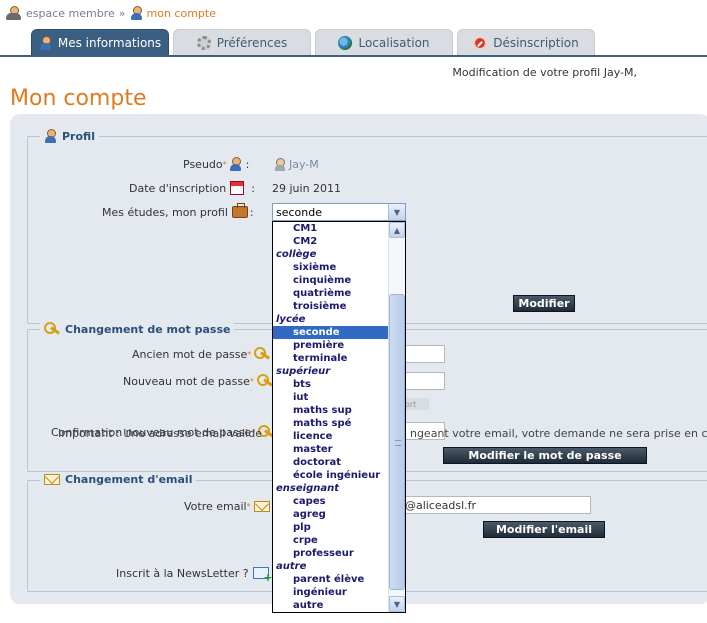 This screenshot has height=623, width=707. I want to click on dropdown-option: professeur, so click(330, 553).